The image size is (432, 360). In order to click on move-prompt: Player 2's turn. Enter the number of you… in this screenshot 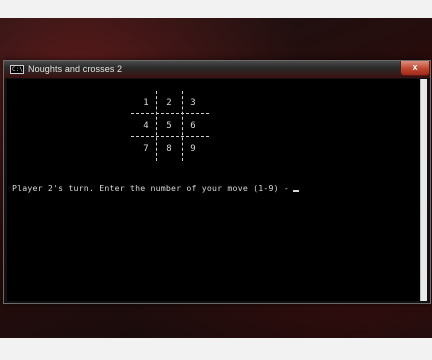, I will do `click(150, 188)`.